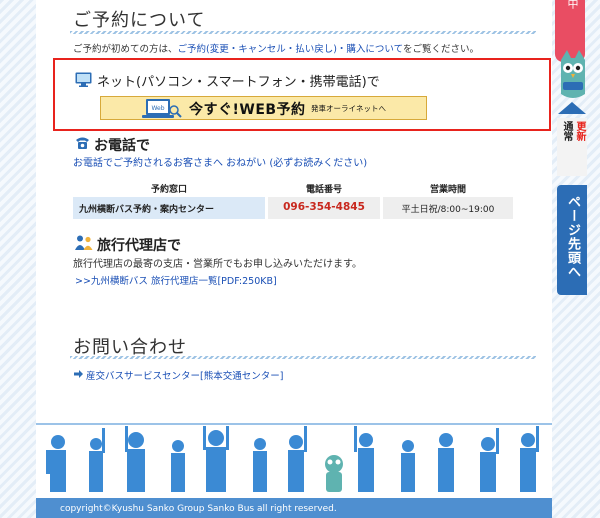  What do you see at coordinates (290, 49) in the screenshot?
I see `reservation-guide-link: ご予約(変更・キャンセル・払い戻し)・購入について` at bounding box center [290, 49].